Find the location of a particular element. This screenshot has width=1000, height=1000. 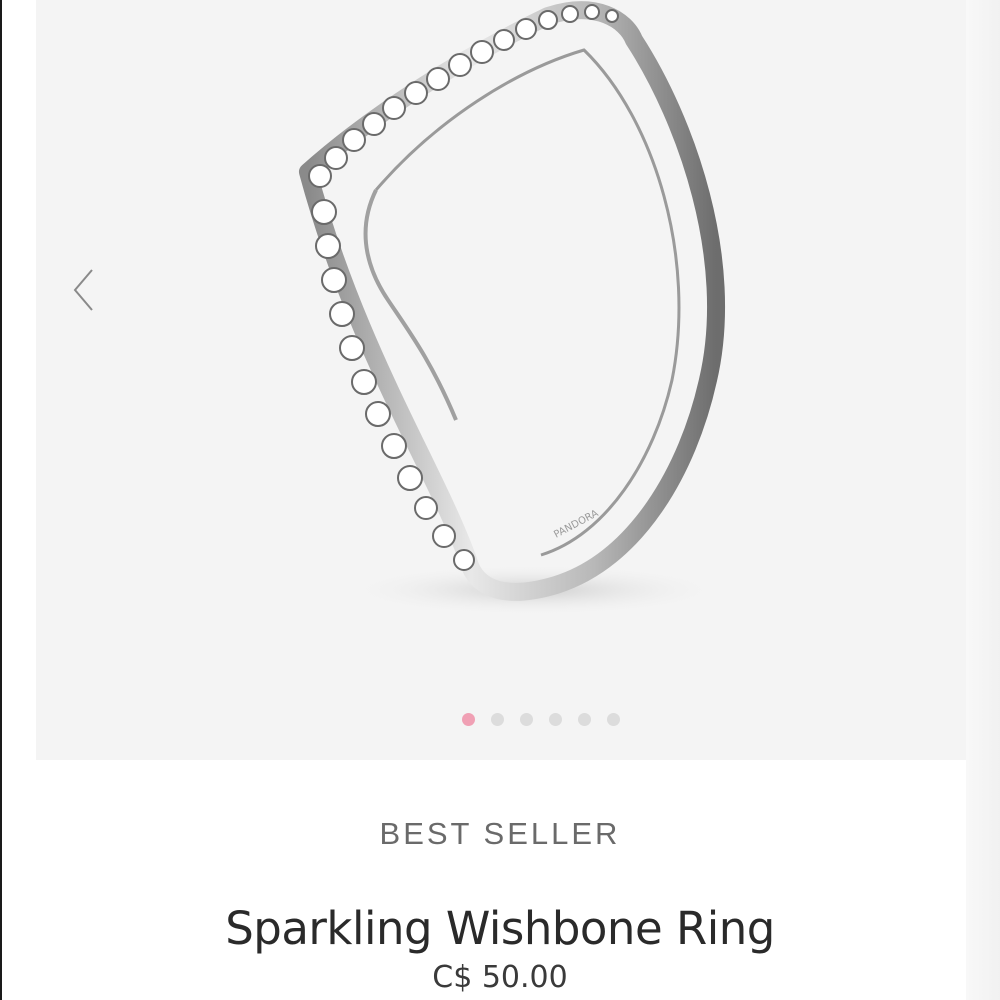

carousel-pagination is located at coordinates (549, 719).